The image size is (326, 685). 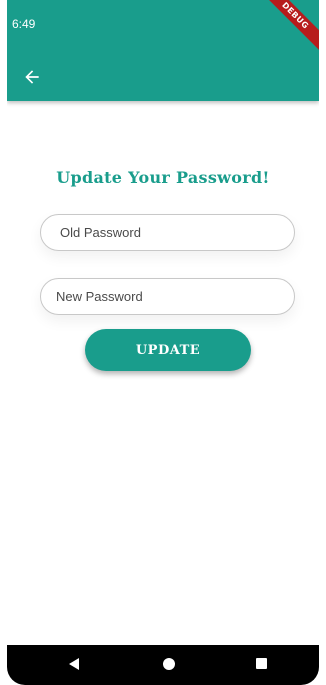 I want to click on status-time: 6:49, so click(x=24, y=24).